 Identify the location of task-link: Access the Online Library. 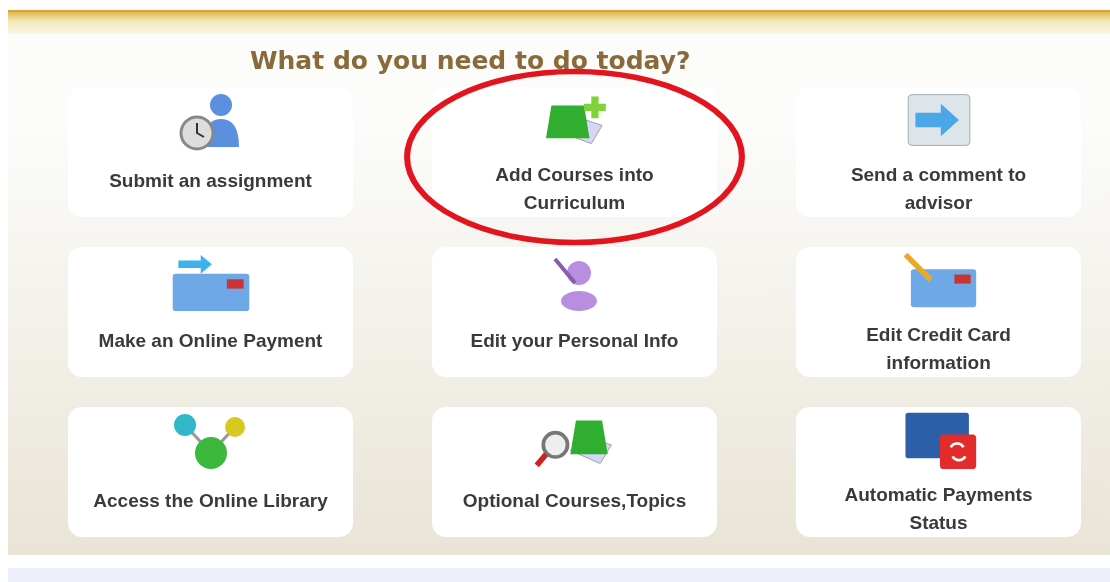
(210, 472).